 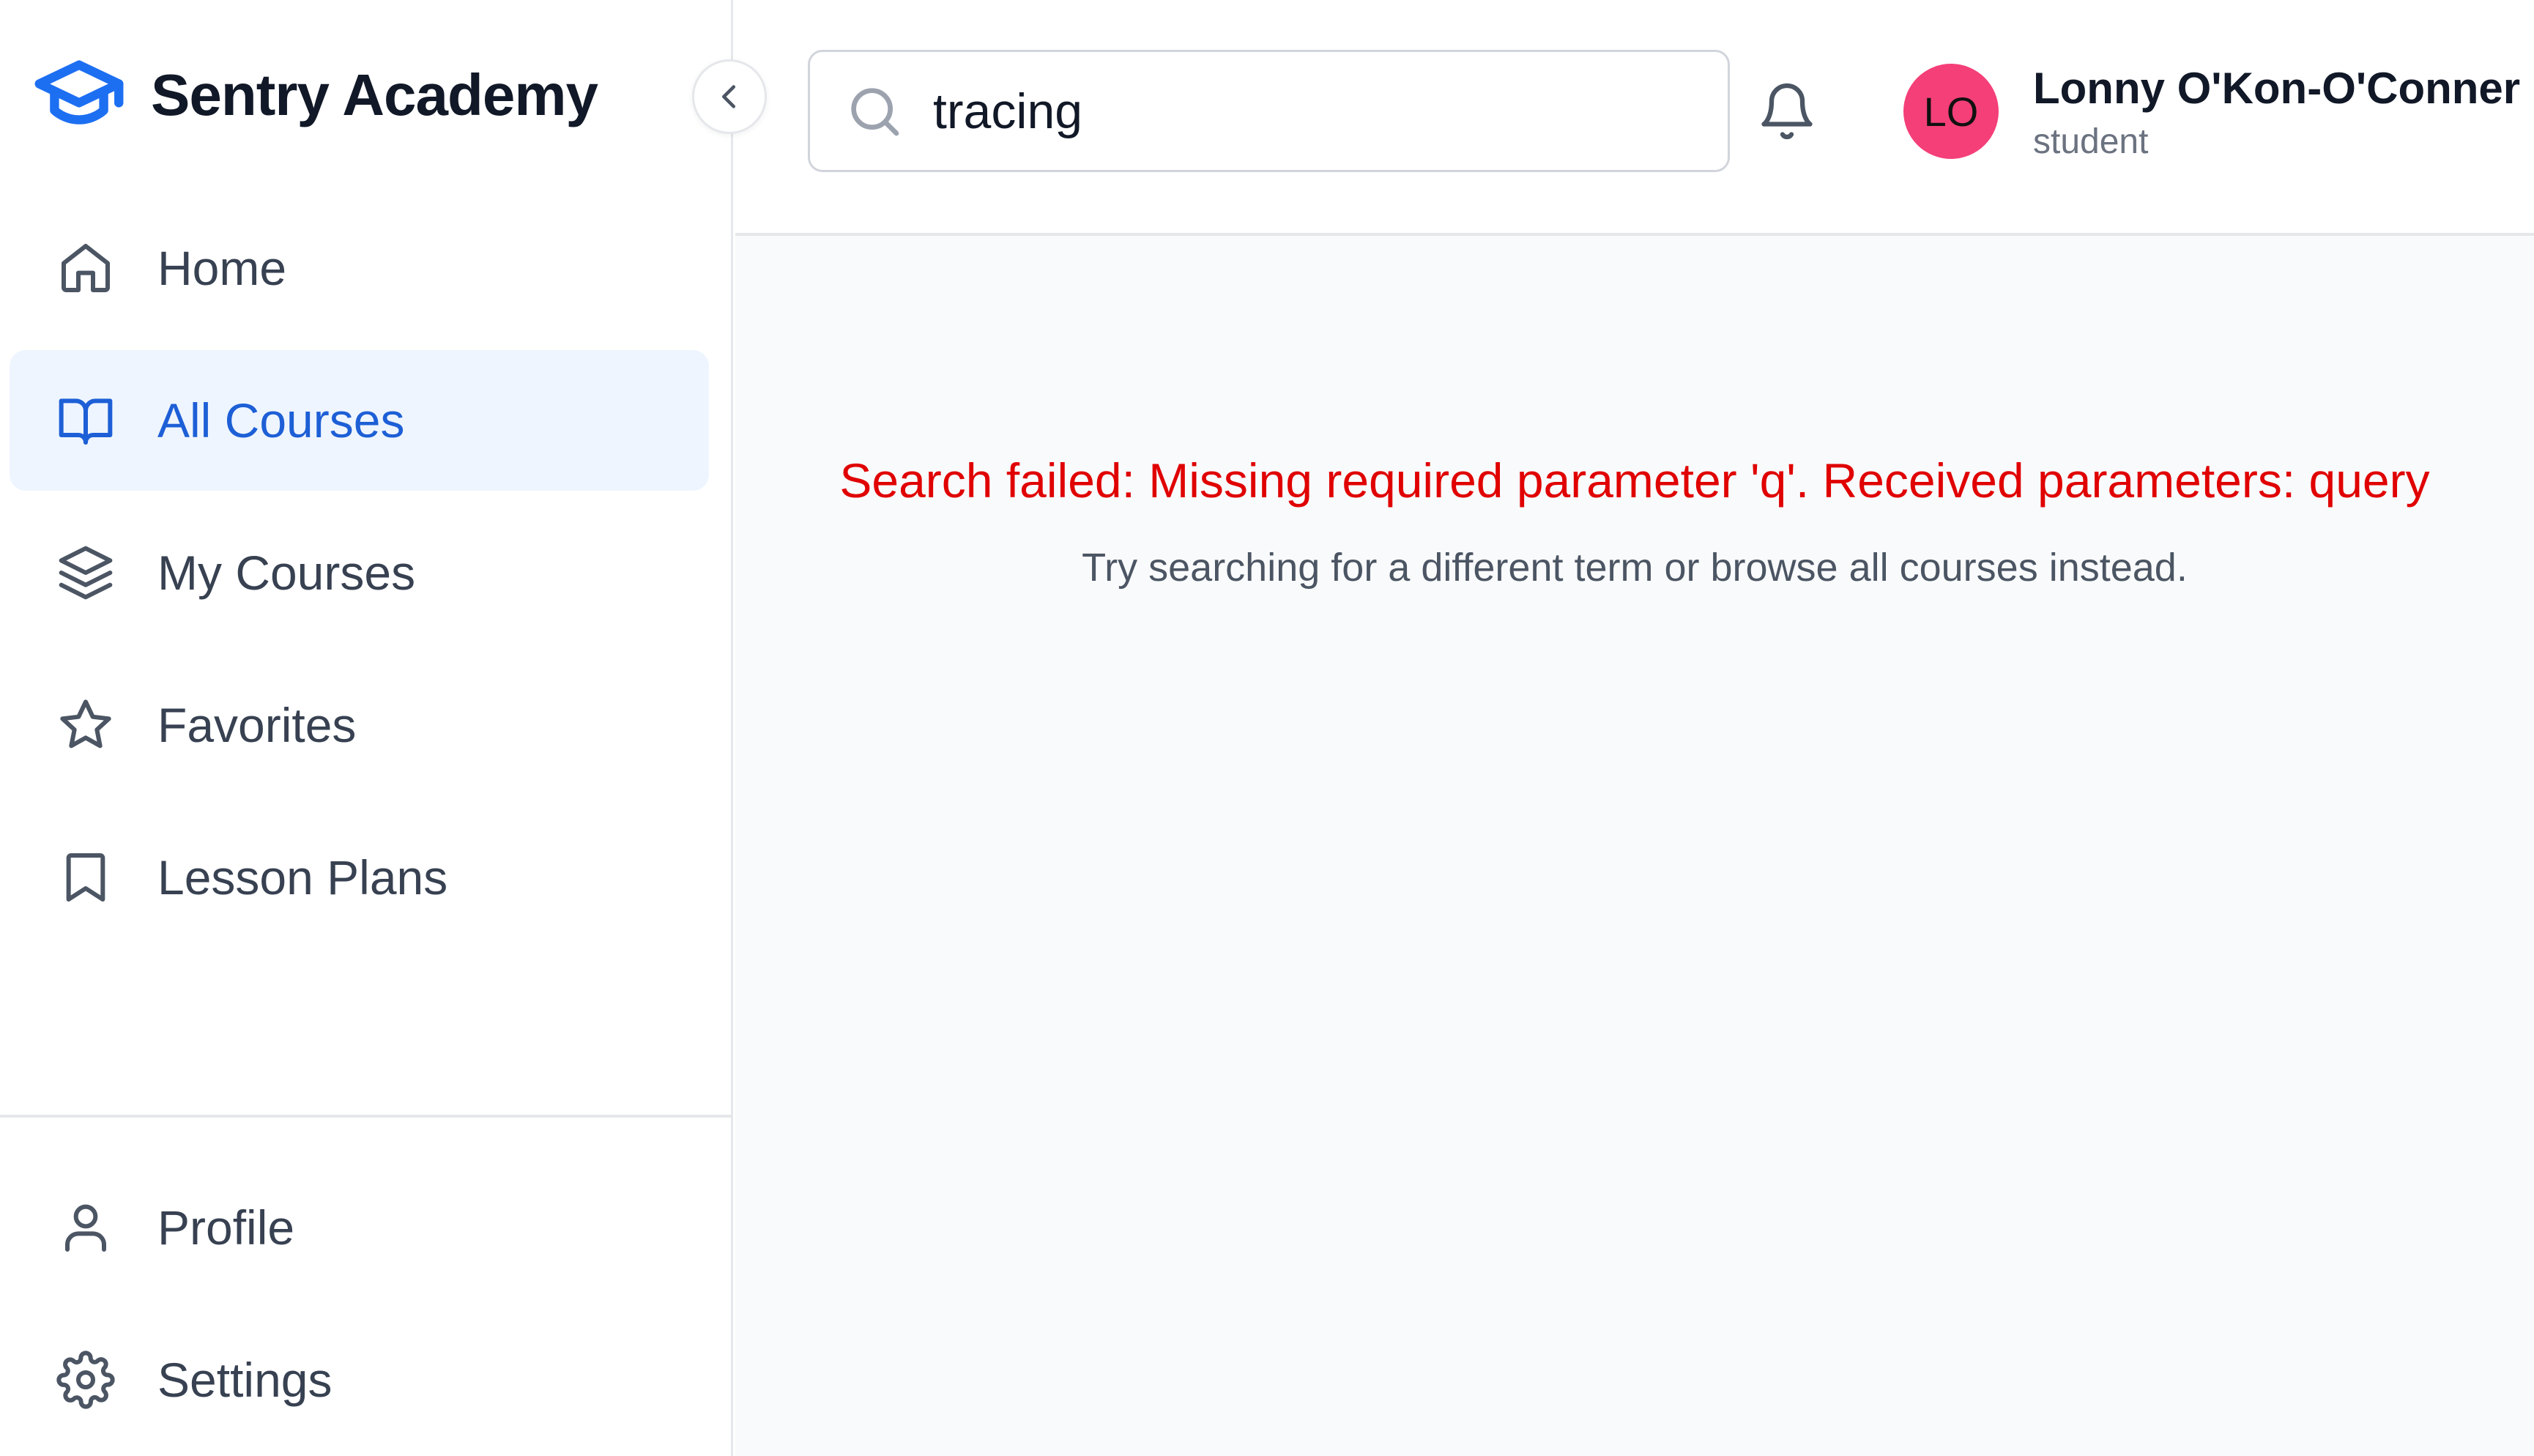 I want to click on book-open-icon, so click(x=86, y=421).